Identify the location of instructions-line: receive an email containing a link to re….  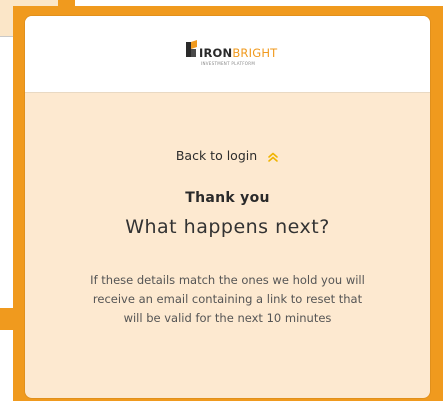
(227, 299).